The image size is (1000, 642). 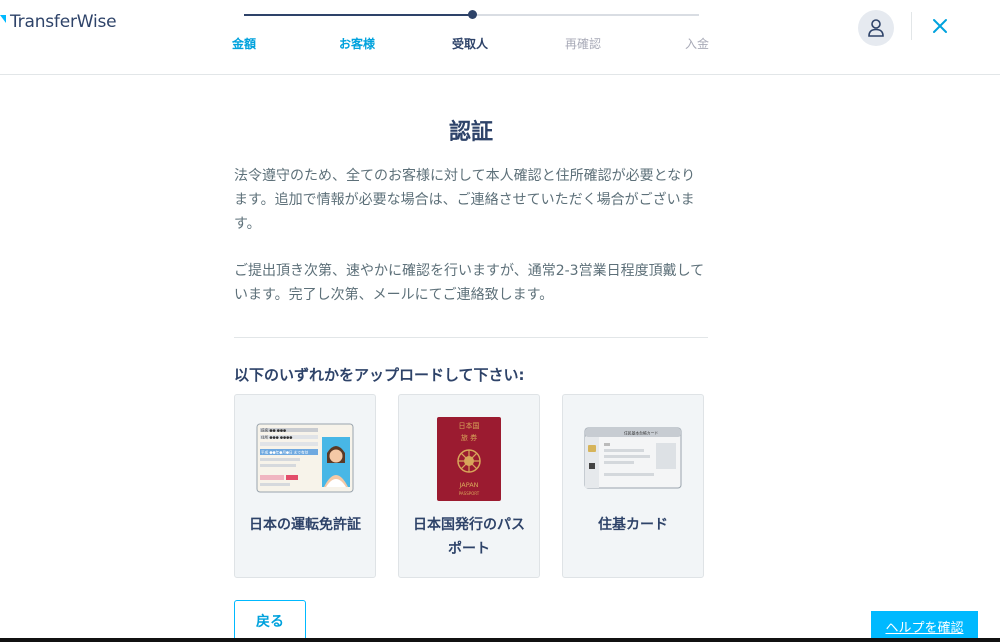 I want to click on page-title: 認証, so click(x=470, y=132).